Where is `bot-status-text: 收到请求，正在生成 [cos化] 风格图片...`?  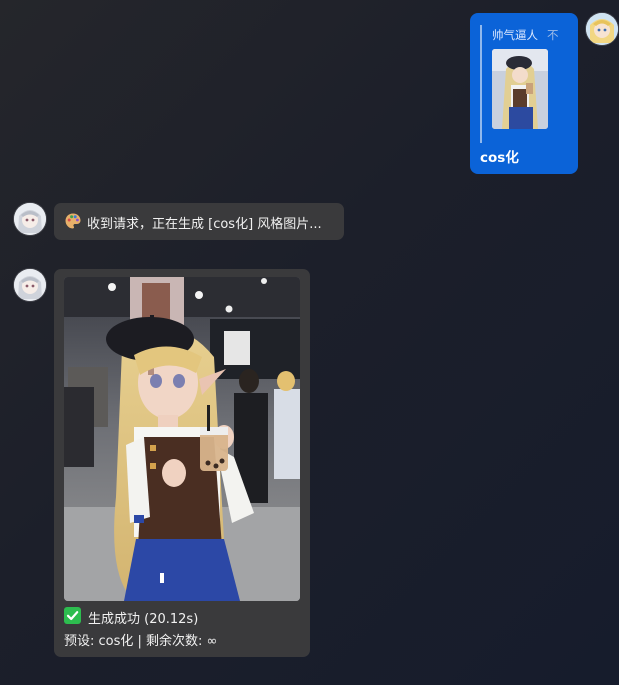 bot-status-text: 收到请求，正在生成 [cos化] 风格图片... is located at coordinates (204, 224).